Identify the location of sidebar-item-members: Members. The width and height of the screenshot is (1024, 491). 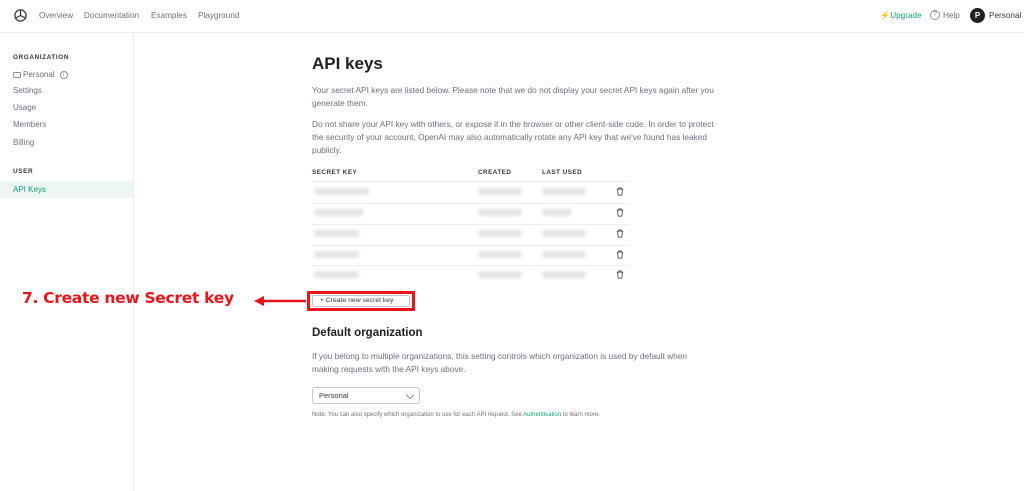
(29, 124).